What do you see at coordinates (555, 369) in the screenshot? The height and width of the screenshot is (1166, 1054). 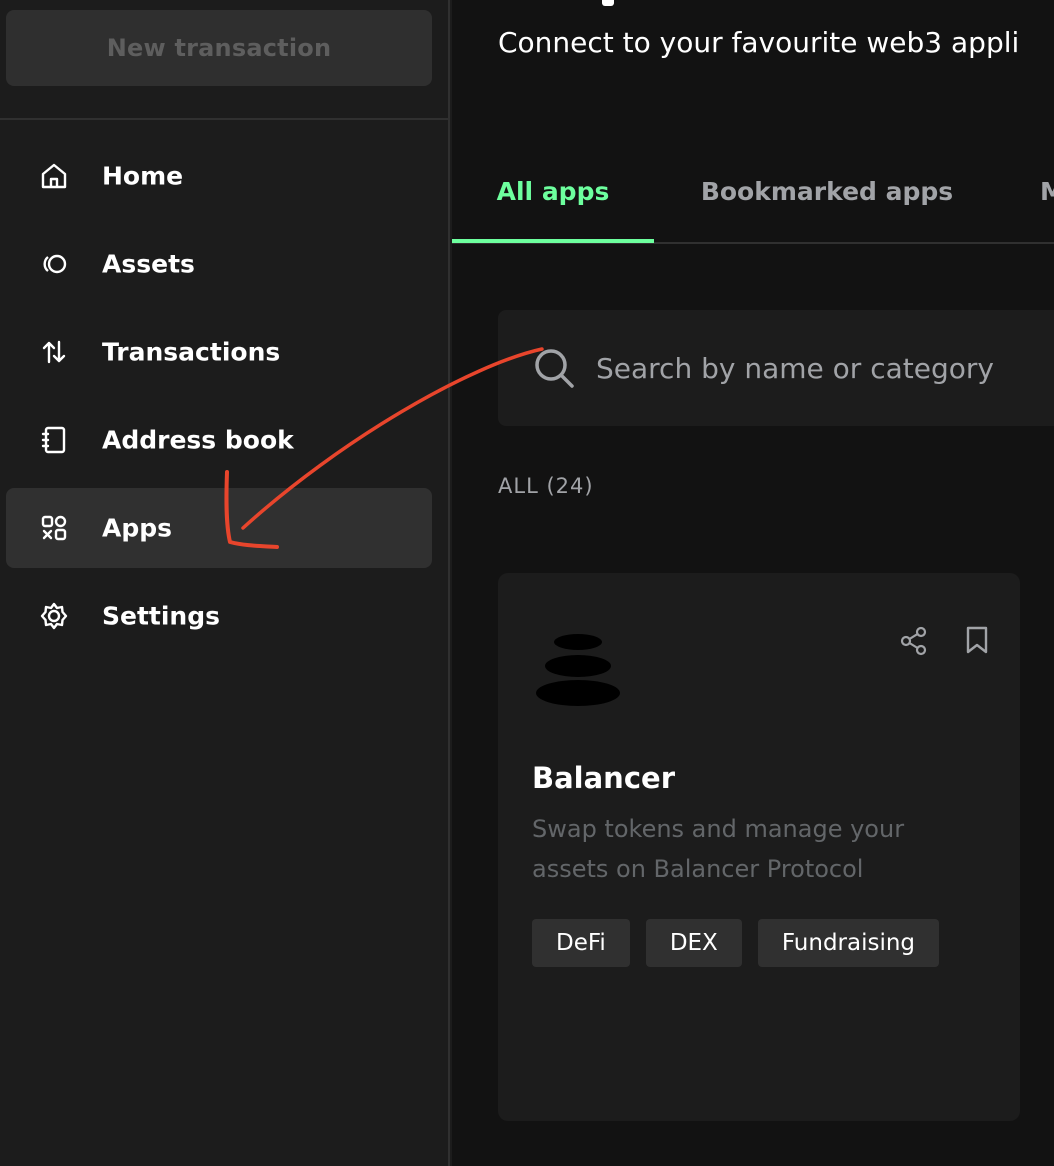 I see `search-icon` at bounding box center [555, 369].